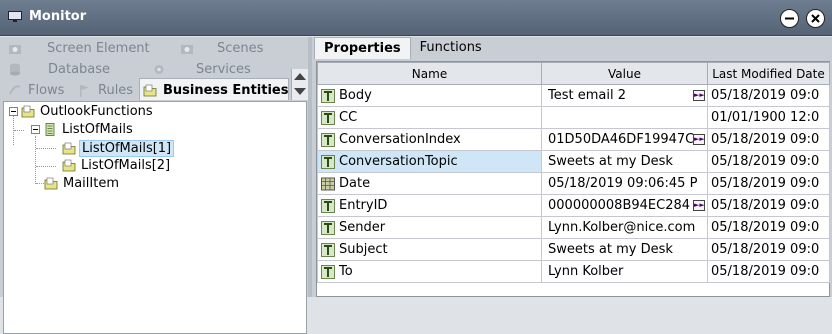  Describe the element at coordinates (429, 271) in the screenshot. I see `cell-name: To` at that location.